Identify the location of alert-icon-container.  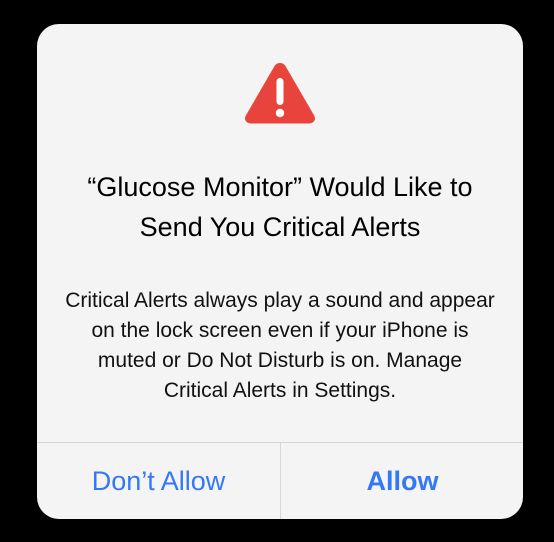
(280, 92).